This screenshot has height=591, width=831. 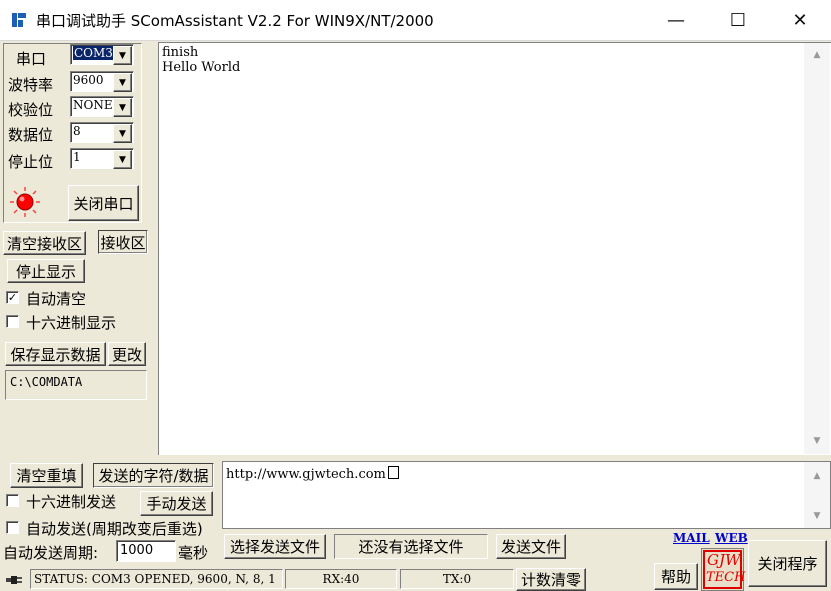 I want to click on close-program-button: 关闭程序, so click(x=787, y=563).